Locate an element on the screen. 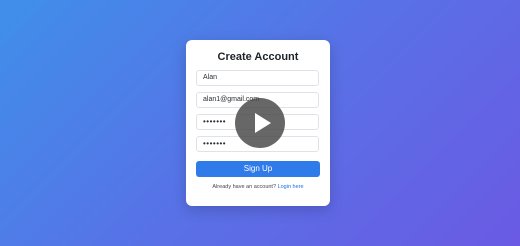  play-icon is located at coordinates (263, 123).